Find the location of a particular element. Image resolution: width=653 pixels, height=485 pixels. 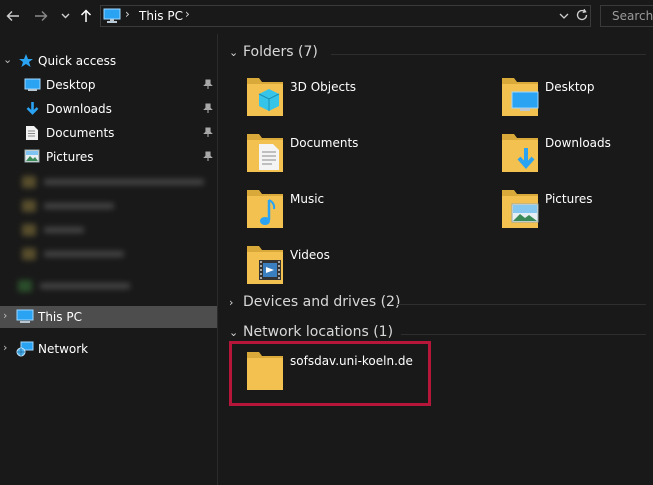

3d-objects-icon is located at coordinates (265, 97).